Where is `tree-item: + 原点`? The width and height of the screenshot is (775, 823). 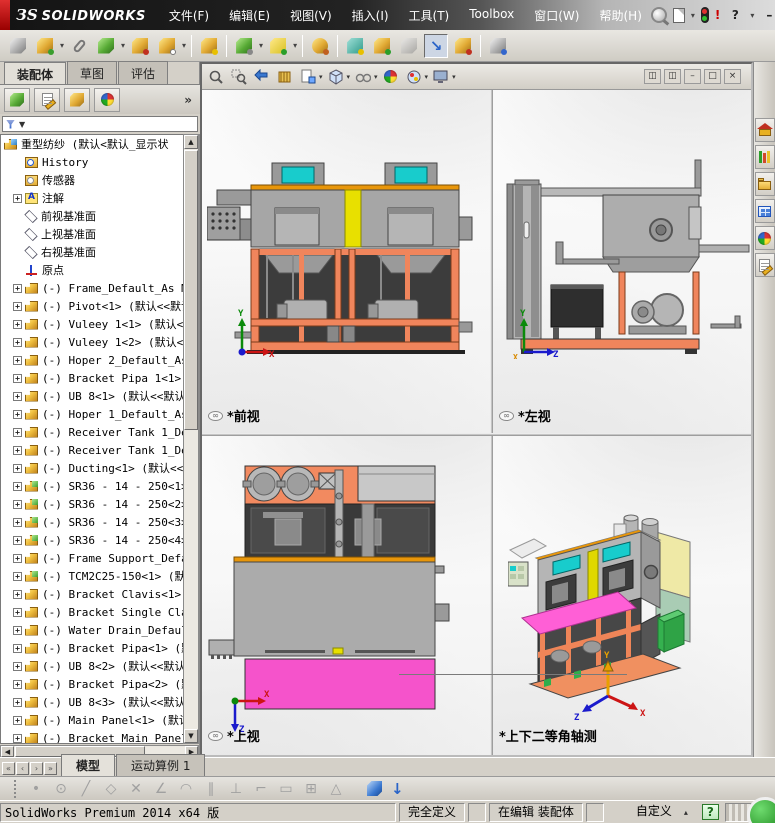 tree-item: + 原点 is located at coordinates (92, 270).